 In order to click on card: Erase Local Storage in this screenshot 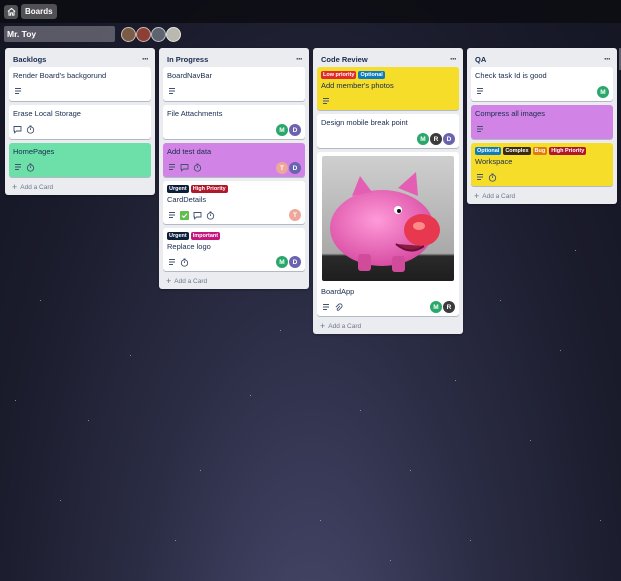, I will do `click(80, 122)`.